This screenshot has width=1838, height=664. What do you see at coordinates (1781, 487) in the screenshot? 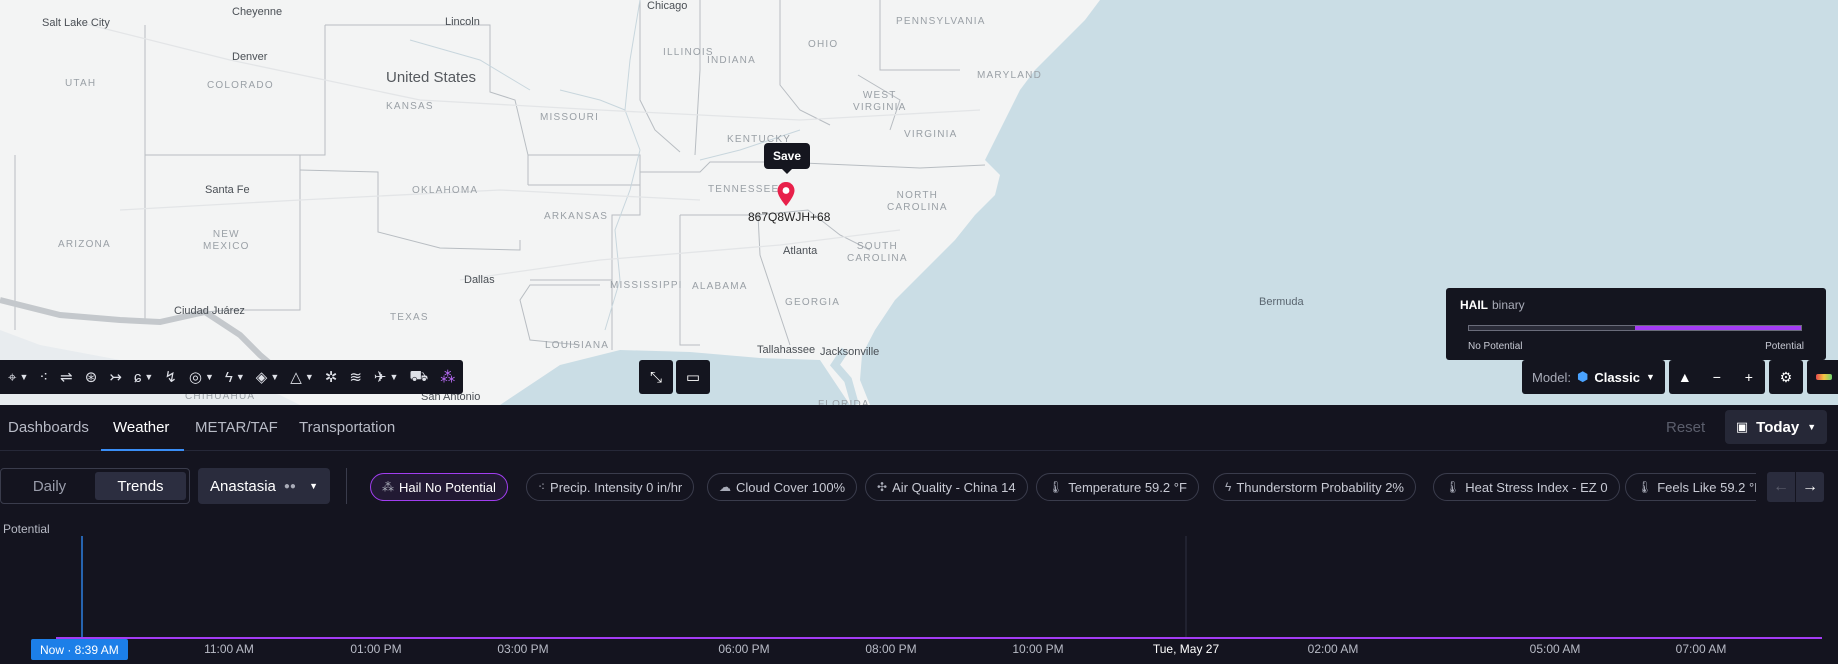
I see `chips-scroll-left-button: ←` at bounding box center [1781, 487].